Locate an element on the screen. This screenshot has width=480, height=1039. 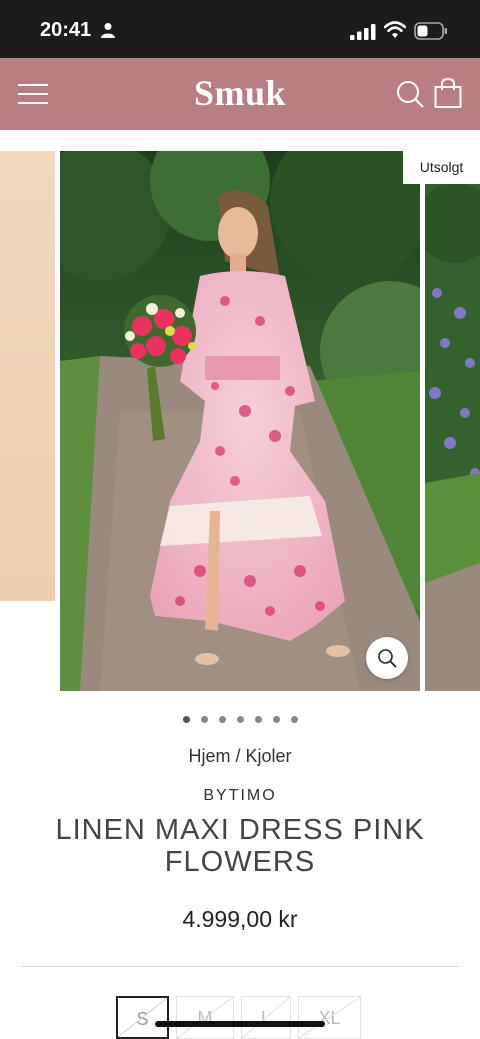
product-title: LINEN MAXI DRESS PINK FLOWERS is located at coordinates (240, 846).